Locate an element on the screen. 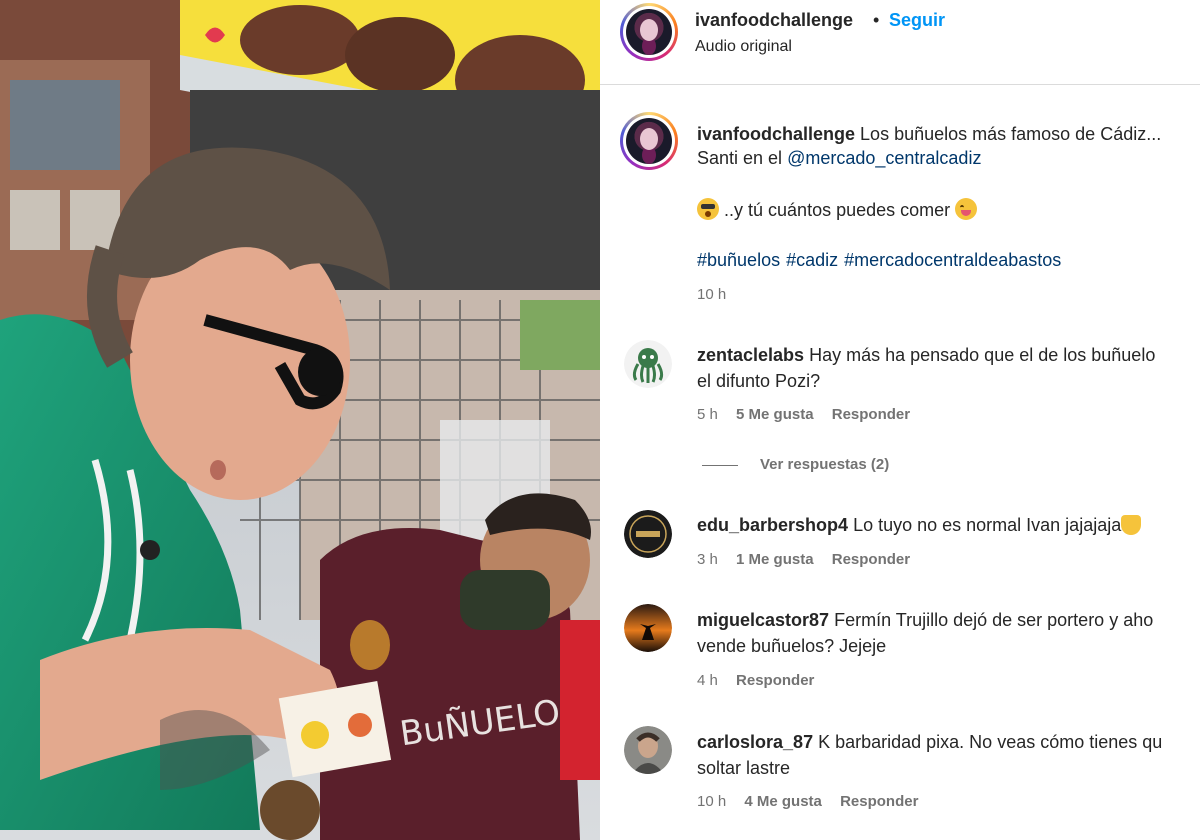  header-divider is located at coordinates (900, 84).